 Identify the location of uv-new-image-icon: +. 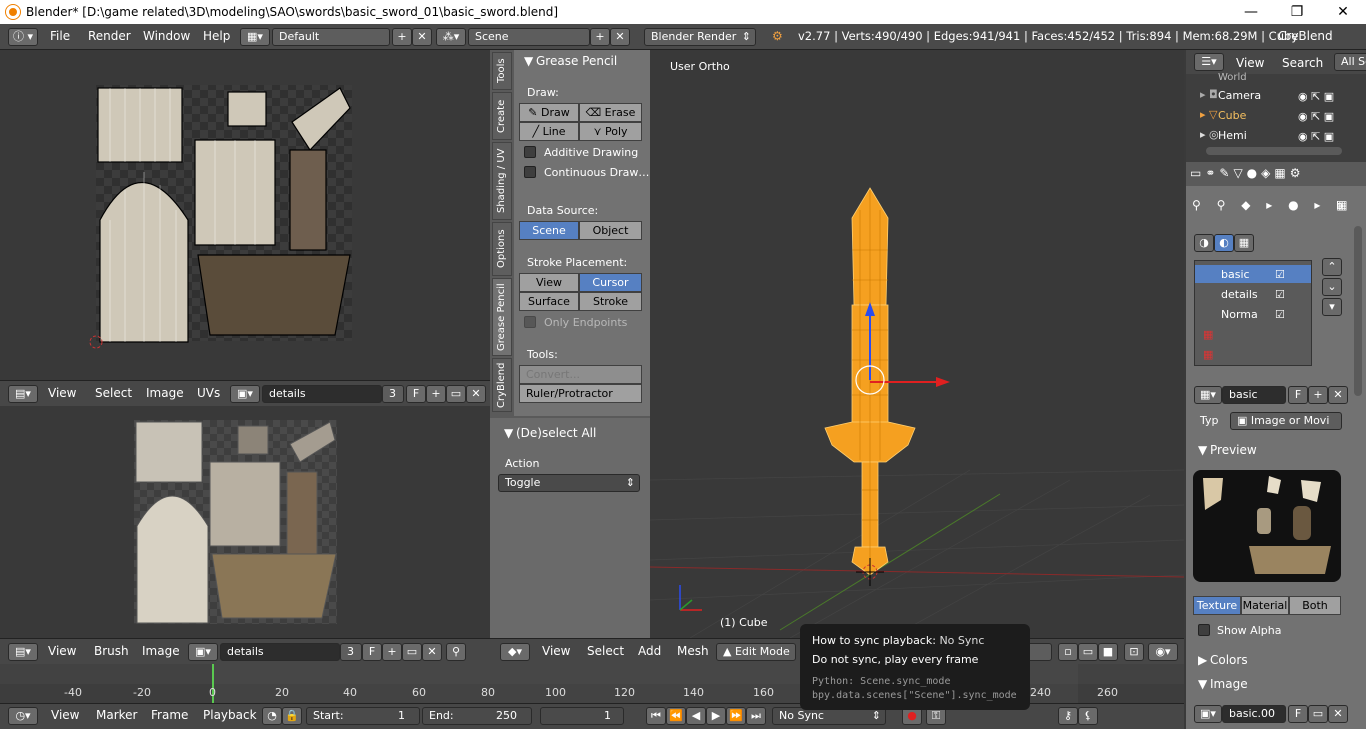
(436, 394).